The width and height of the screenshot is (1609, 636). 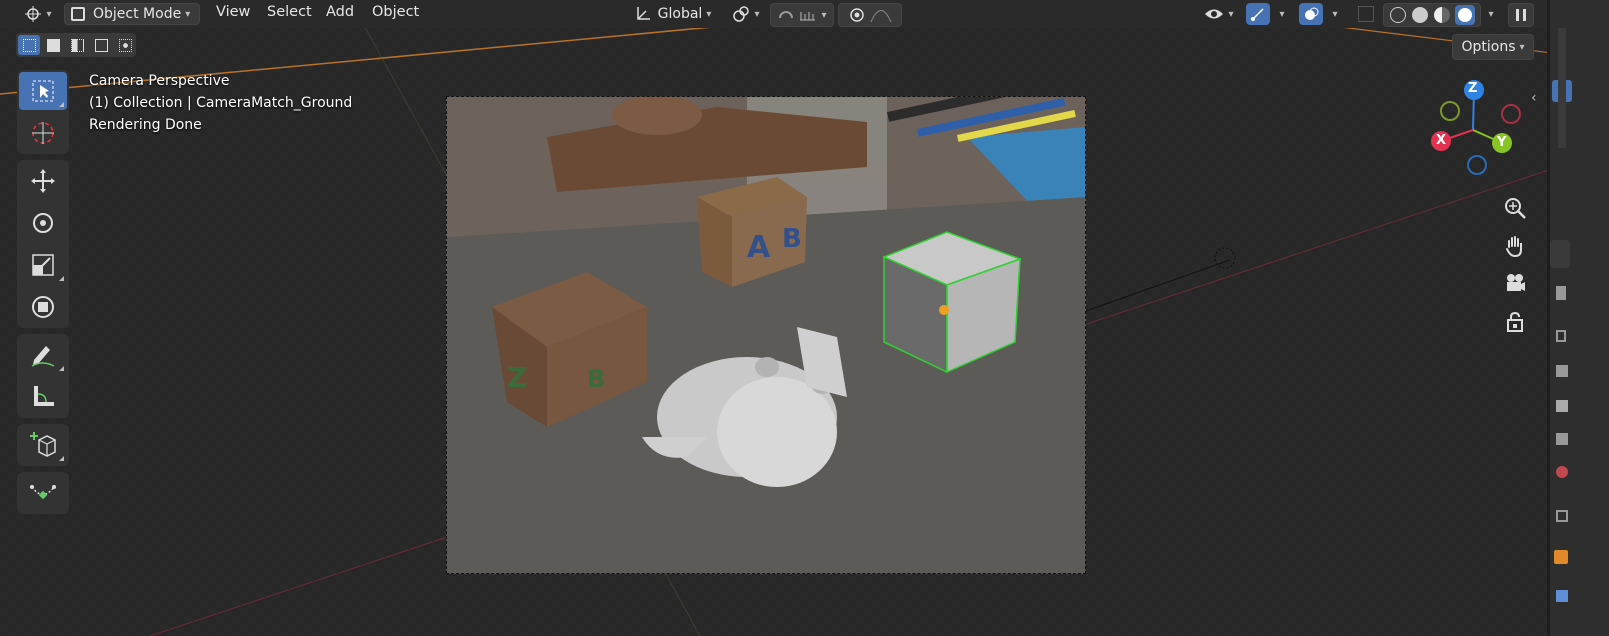 I want to click on gizmo-toggle, so click(x=1258, y=14).